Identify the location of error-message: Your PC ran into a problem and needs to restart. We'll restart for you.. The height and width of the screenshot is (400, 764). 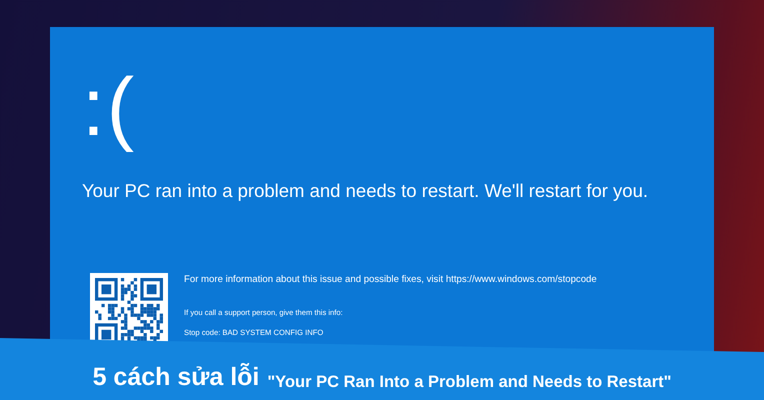
(366, 191).